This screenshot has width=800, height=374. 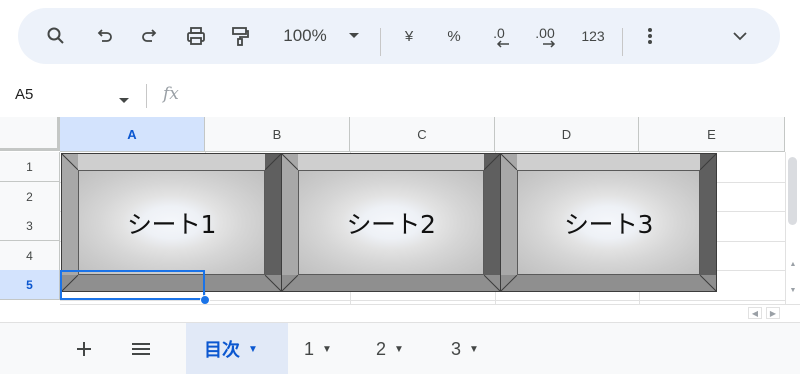 What do you see at coordinates (277, 134) in the screenshot?
I see `column-header-b: B` at bounding box center [277, 134].